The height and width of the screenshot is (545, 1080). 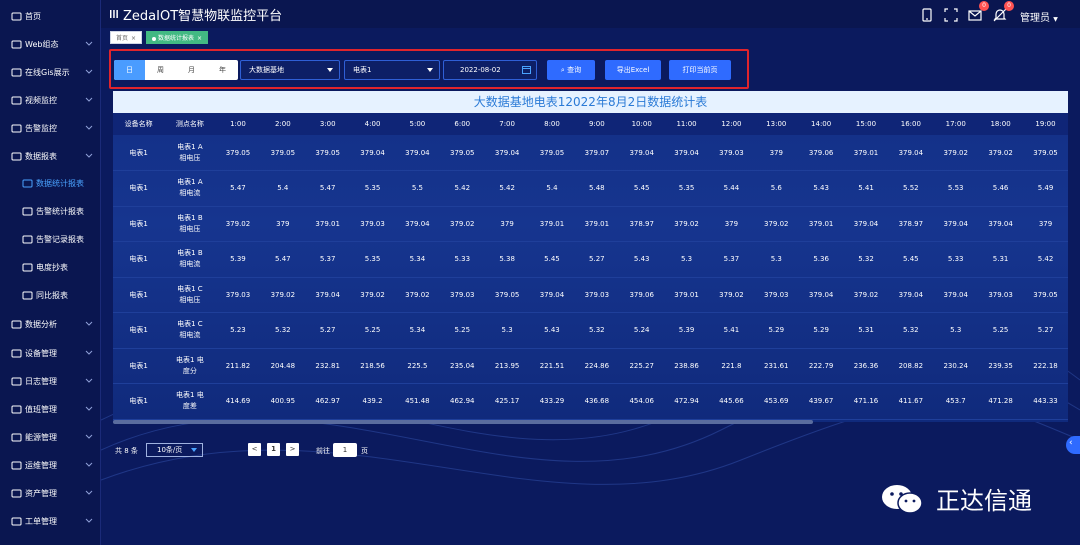 What do you see at coordinates (372, 224) in the screenshot?
I see `value-cell: 379.03` at bounding box center [372, 224].